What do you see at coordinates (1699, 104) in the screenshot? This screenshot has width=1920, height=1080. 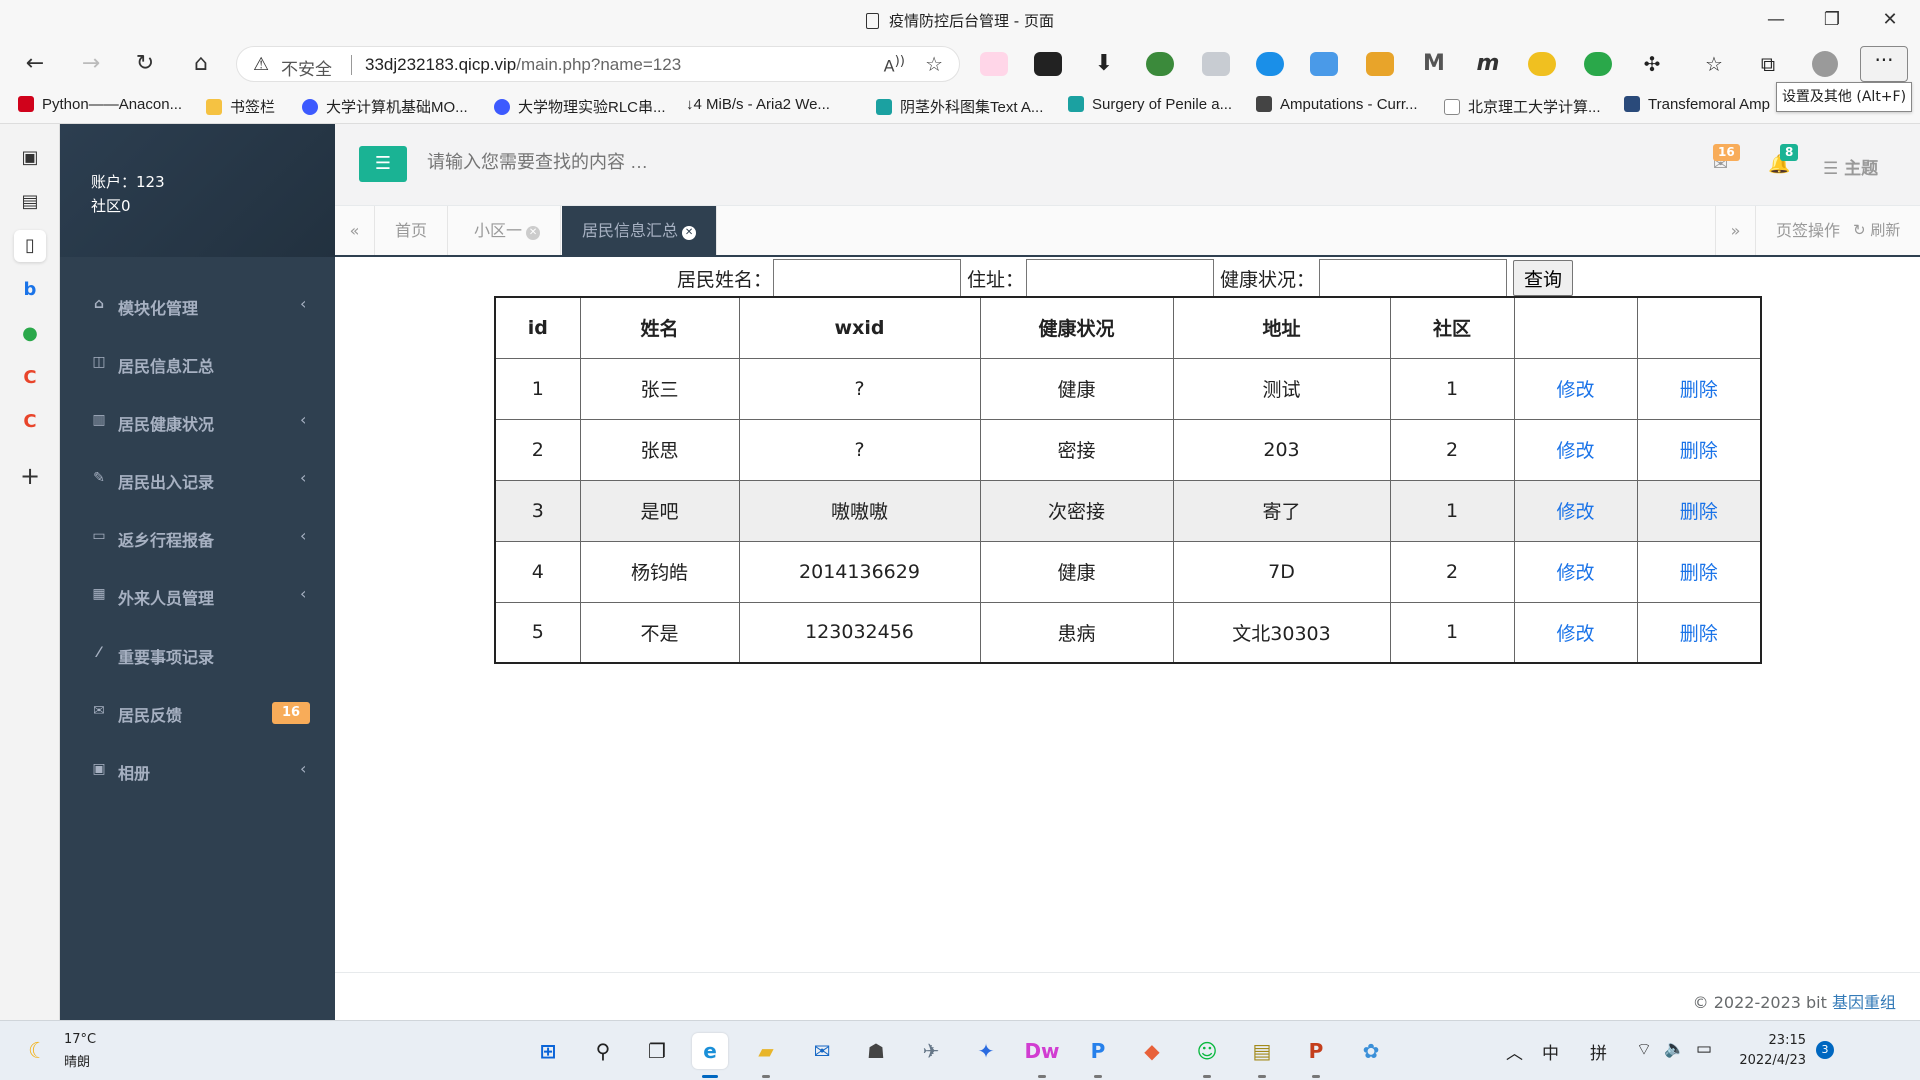 I see `bookmark-item: Transfemoral Amp` at bounding box center [1699, 104].